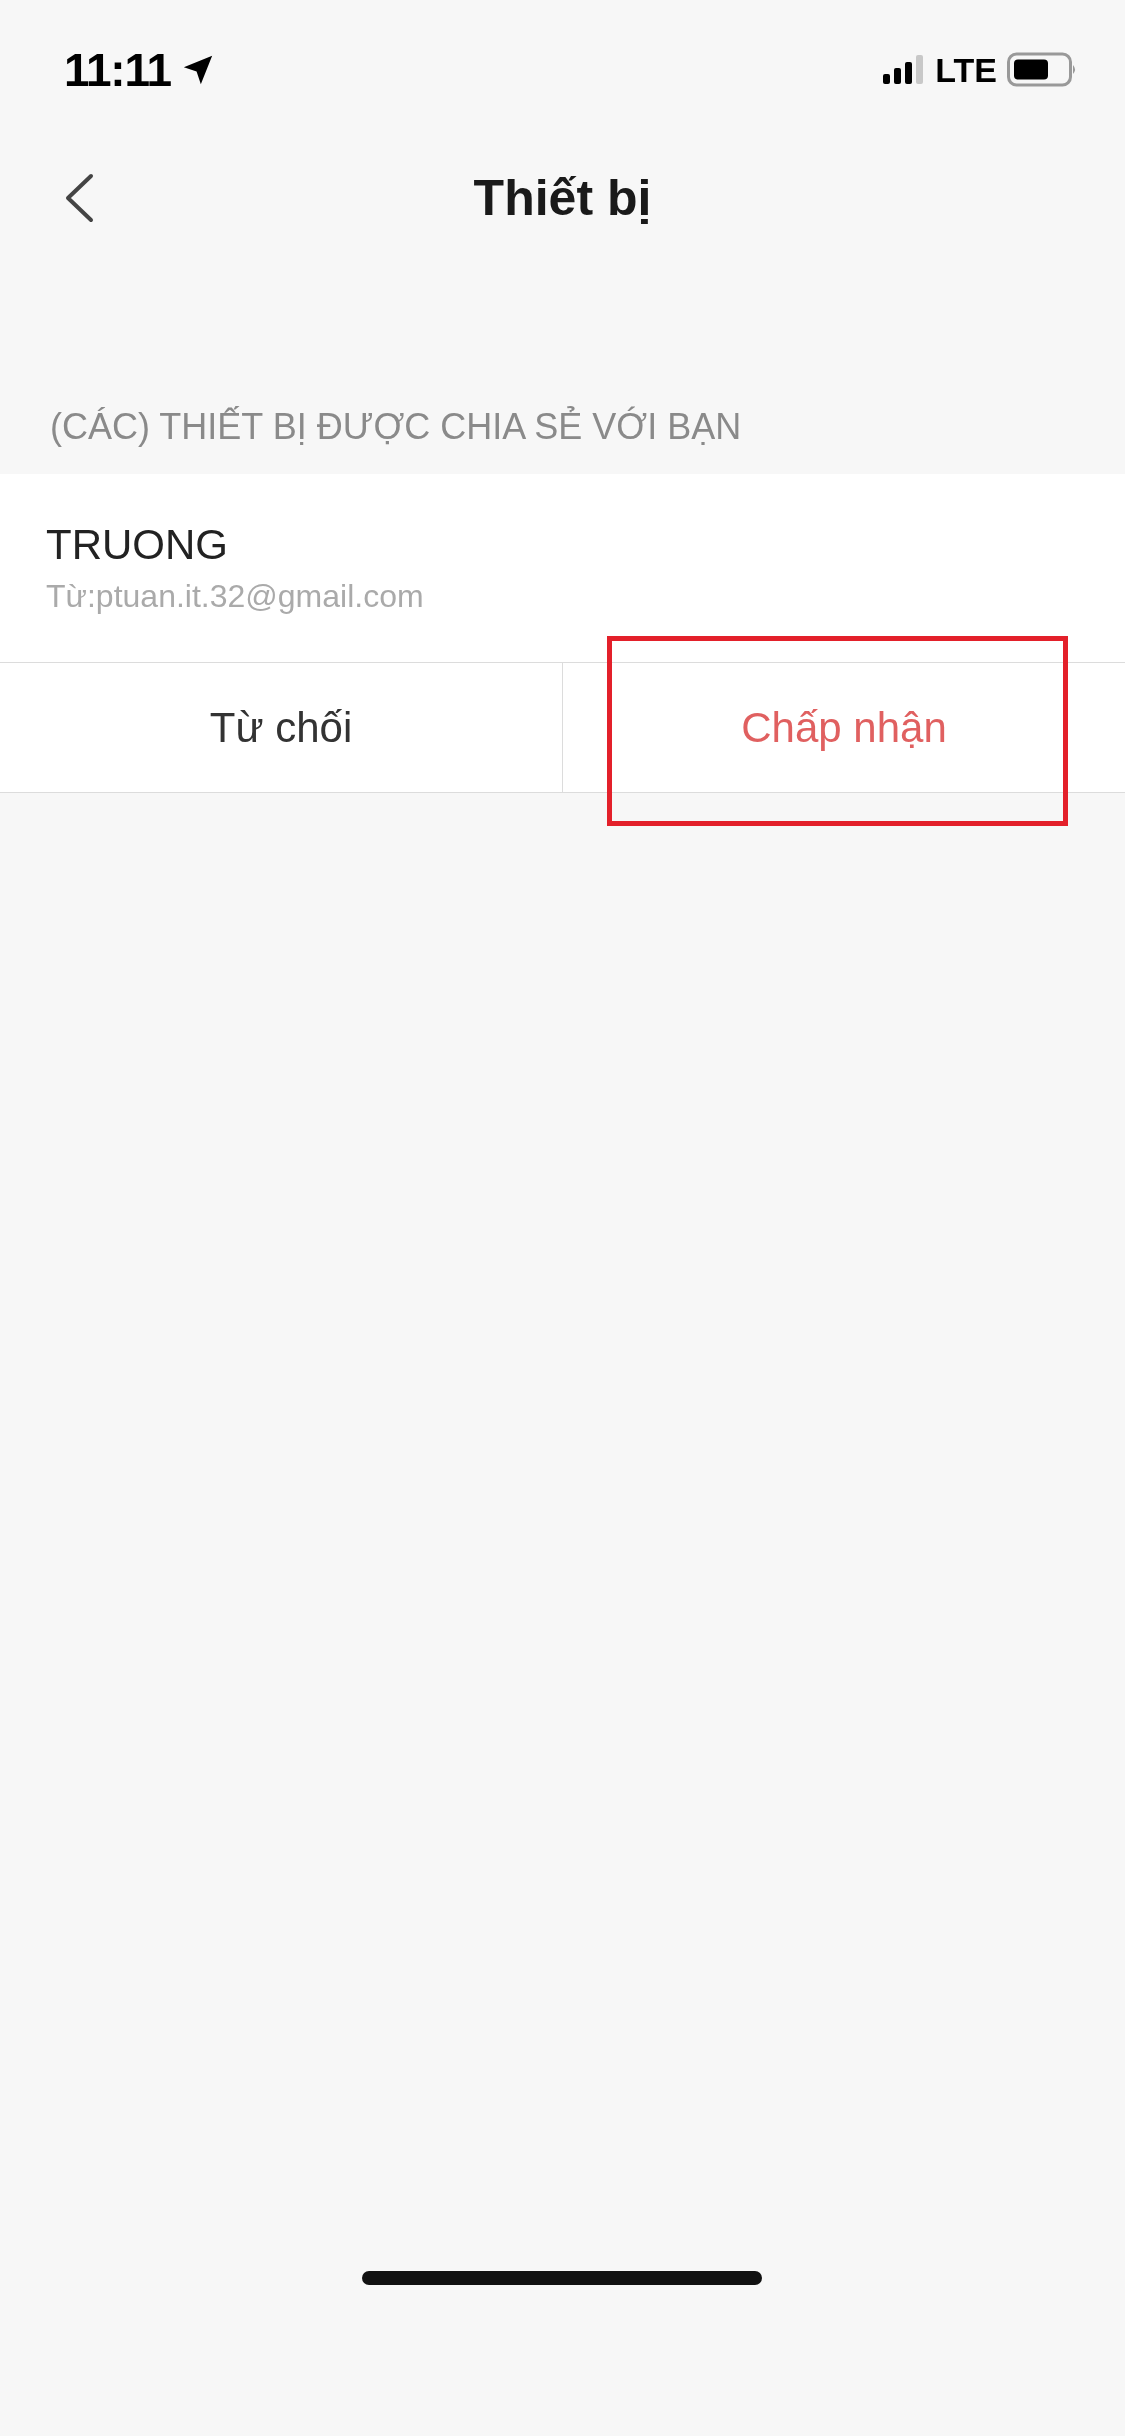  I want to click on back-chevron-icon, so click(79, 198).